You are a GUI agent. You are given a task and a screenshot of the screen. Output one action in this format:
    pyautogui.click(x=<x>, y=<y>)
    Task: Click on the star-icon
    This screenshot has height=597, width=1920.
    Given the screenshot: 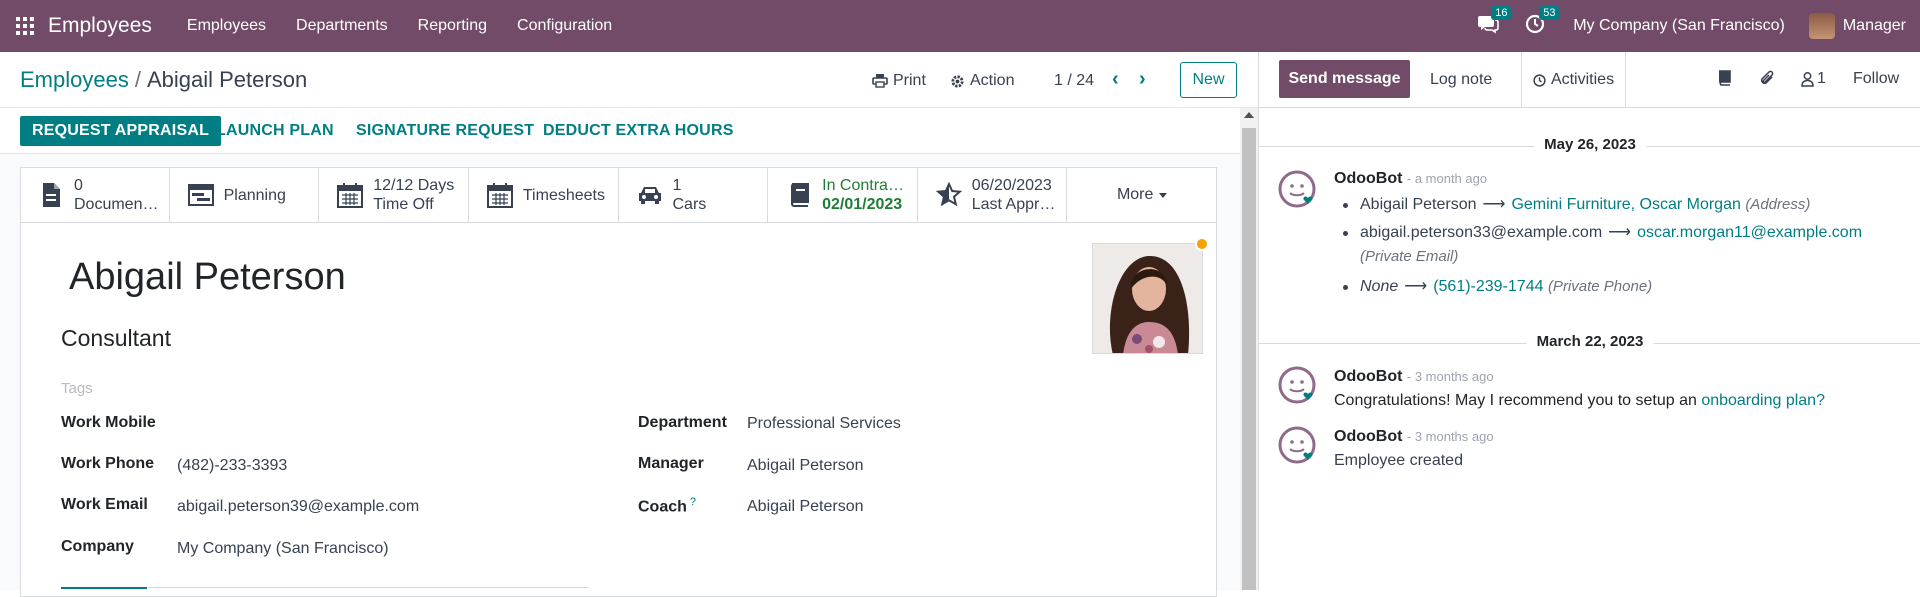 What is the action you would take?
    pyautogui.click(x=948, y=194)
    